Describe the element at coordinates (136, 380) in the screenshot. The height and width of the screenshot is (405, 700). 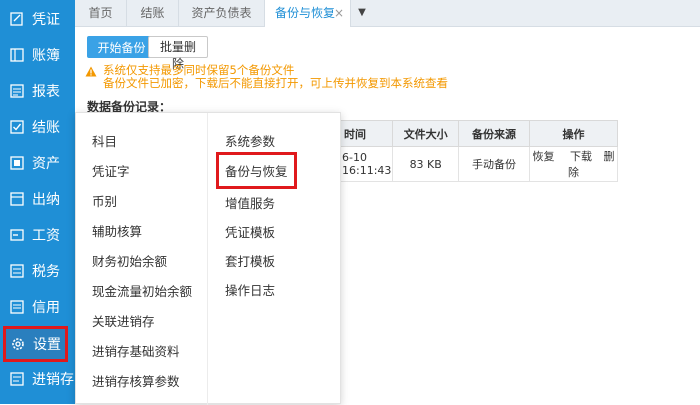
I see `menu-item-inventory-accounting-params: 进销存核算参数` at that location.